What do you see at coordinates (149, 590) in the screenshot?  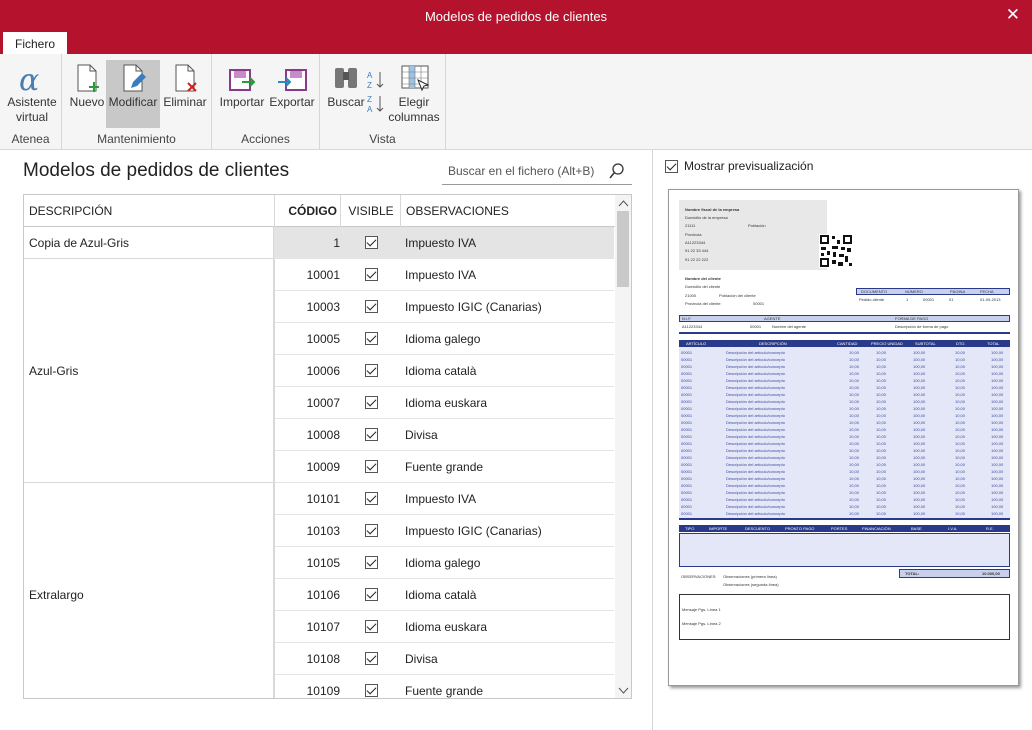 I see `group-cell-extralargo: Extralargo` at bounding box center [149, 590].